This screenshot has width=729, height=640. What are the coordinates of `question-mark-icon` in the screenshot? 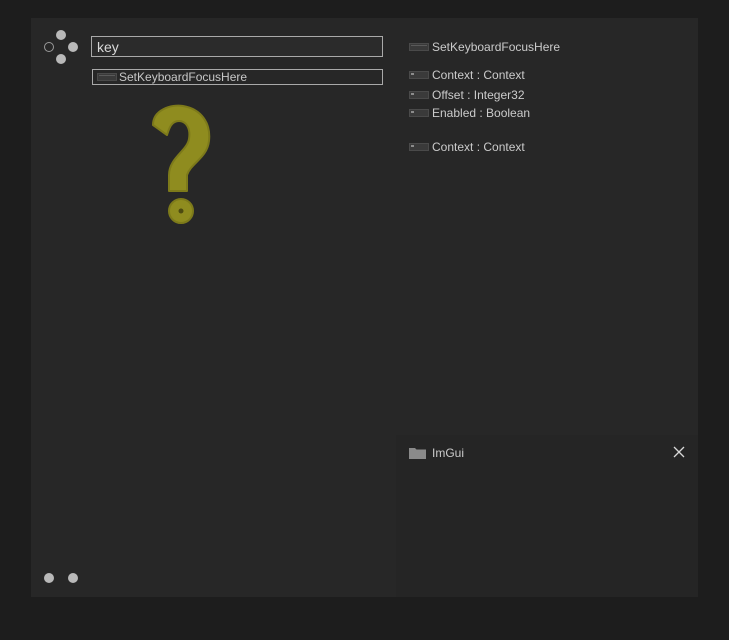 It's located at (181, 164).